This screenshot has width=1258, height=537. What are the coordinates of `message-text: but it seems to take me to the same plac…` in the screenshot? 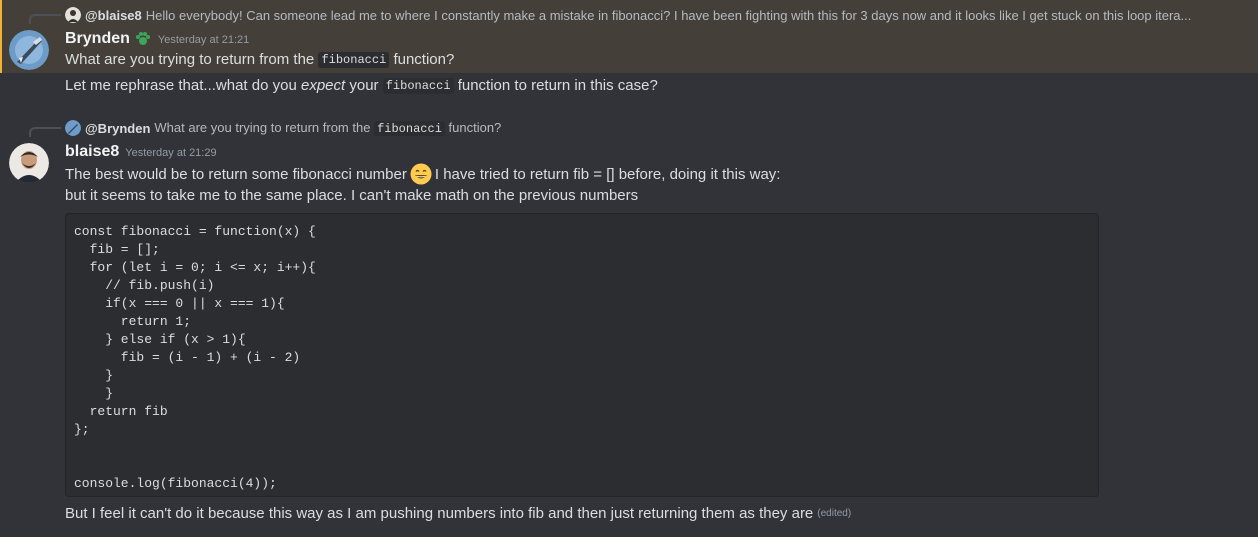 It's located at (352, 195).